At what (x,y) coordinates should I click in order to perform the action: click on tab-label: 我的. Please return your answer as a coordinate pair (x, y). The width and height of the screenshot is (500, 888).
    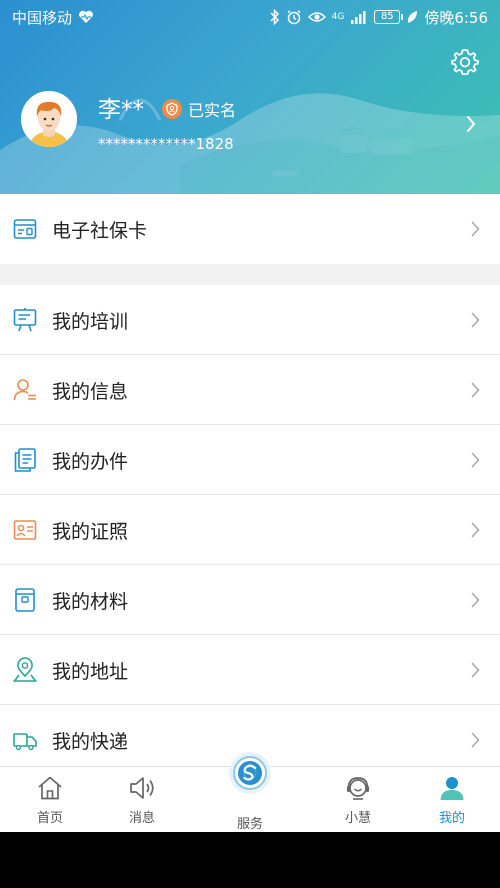
    Looking at the image, I should click on (451, 818).